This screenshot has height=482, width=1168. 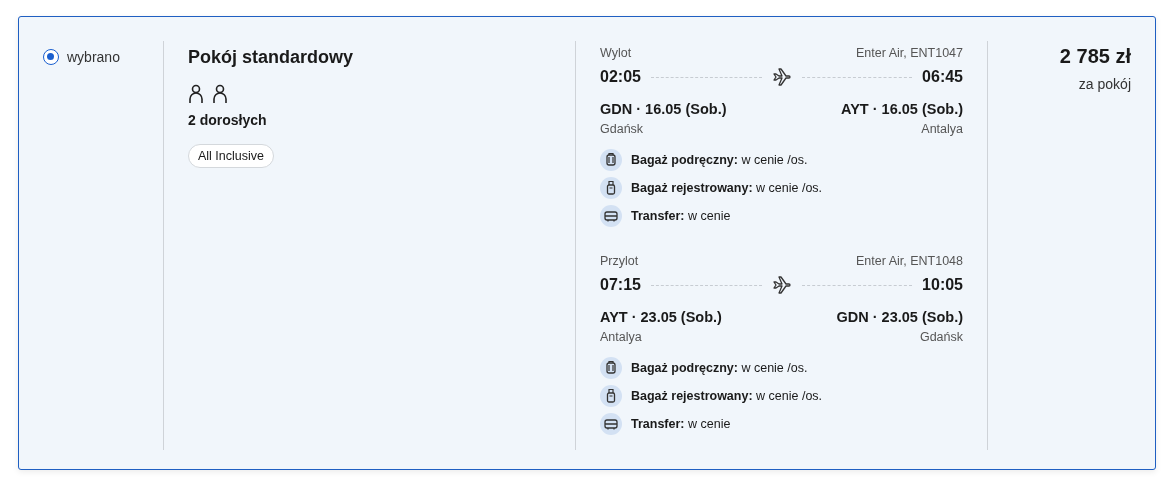 What do you see at coordinates (271, 57) in the screenshot?
I see `room-title: Pokój standardowy` at bounding box center [271, 57].